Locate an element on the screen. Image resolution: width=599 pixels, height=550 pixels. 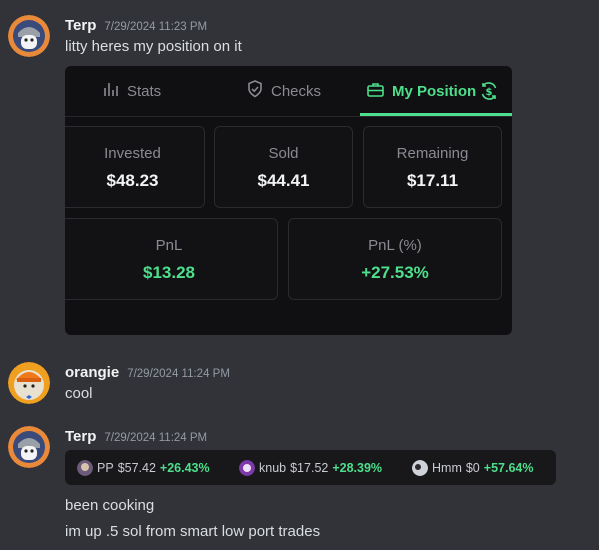
coin-price: $0 is located at coordinates (472, 467).